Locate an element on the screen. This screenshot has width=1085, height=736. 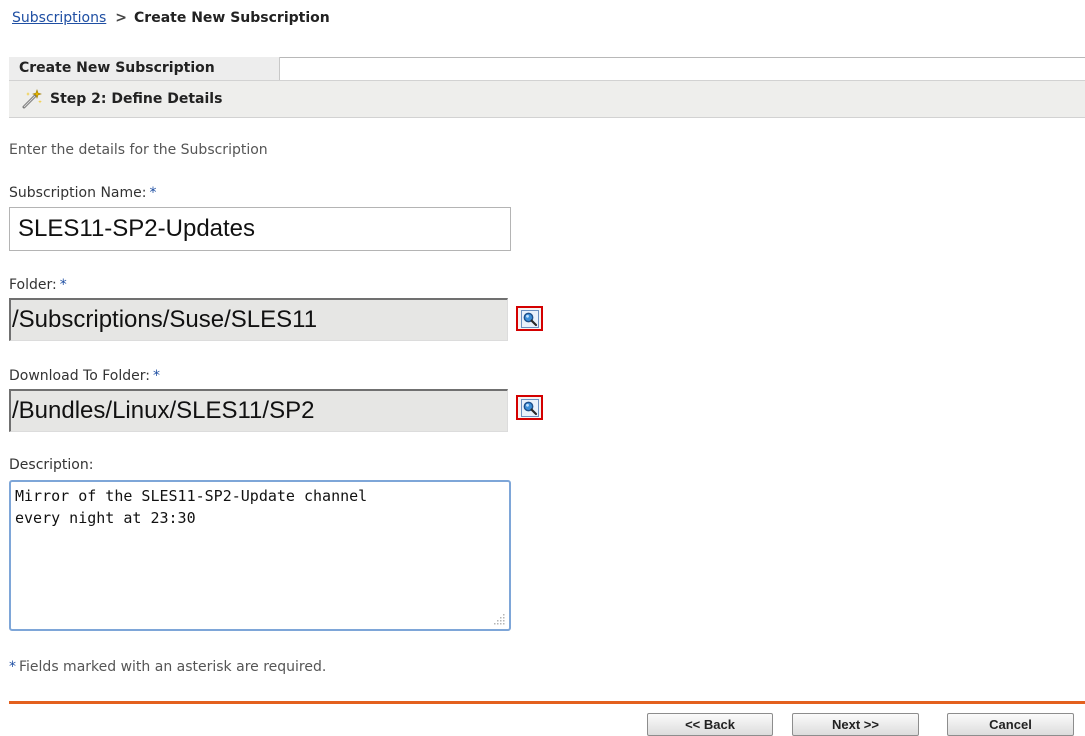
resize-grip-icon is located at coordinates (499, 619).